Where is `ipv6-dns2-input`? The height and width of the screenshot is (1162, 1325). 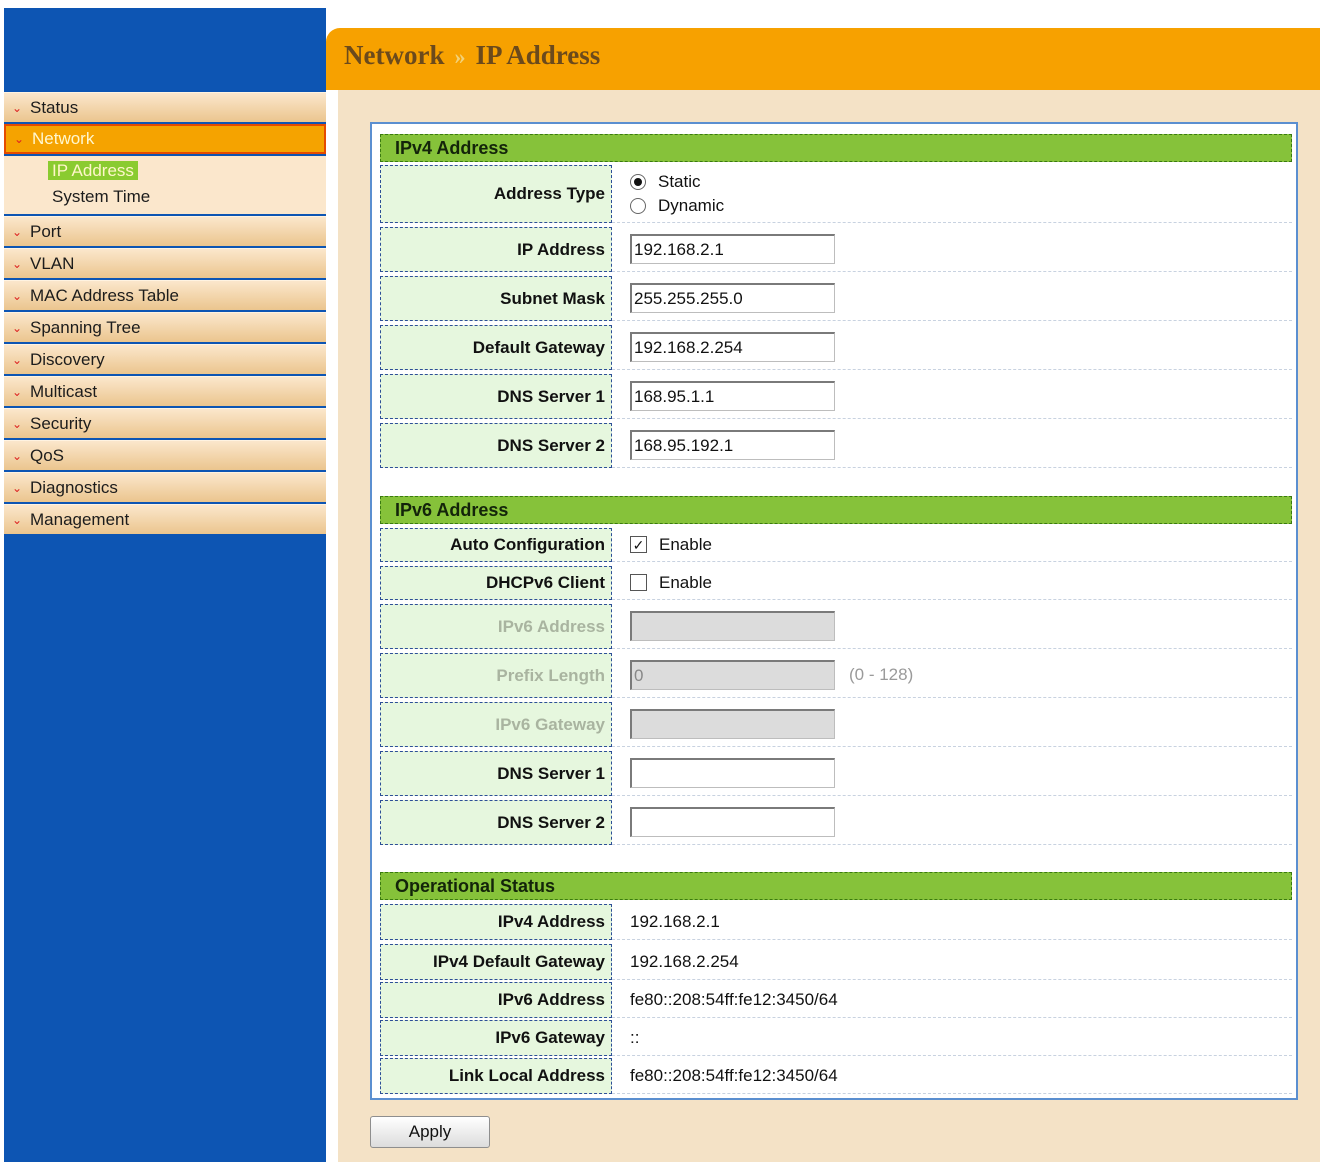 ipv6-dns2-input is located at coordinates (732, 822).